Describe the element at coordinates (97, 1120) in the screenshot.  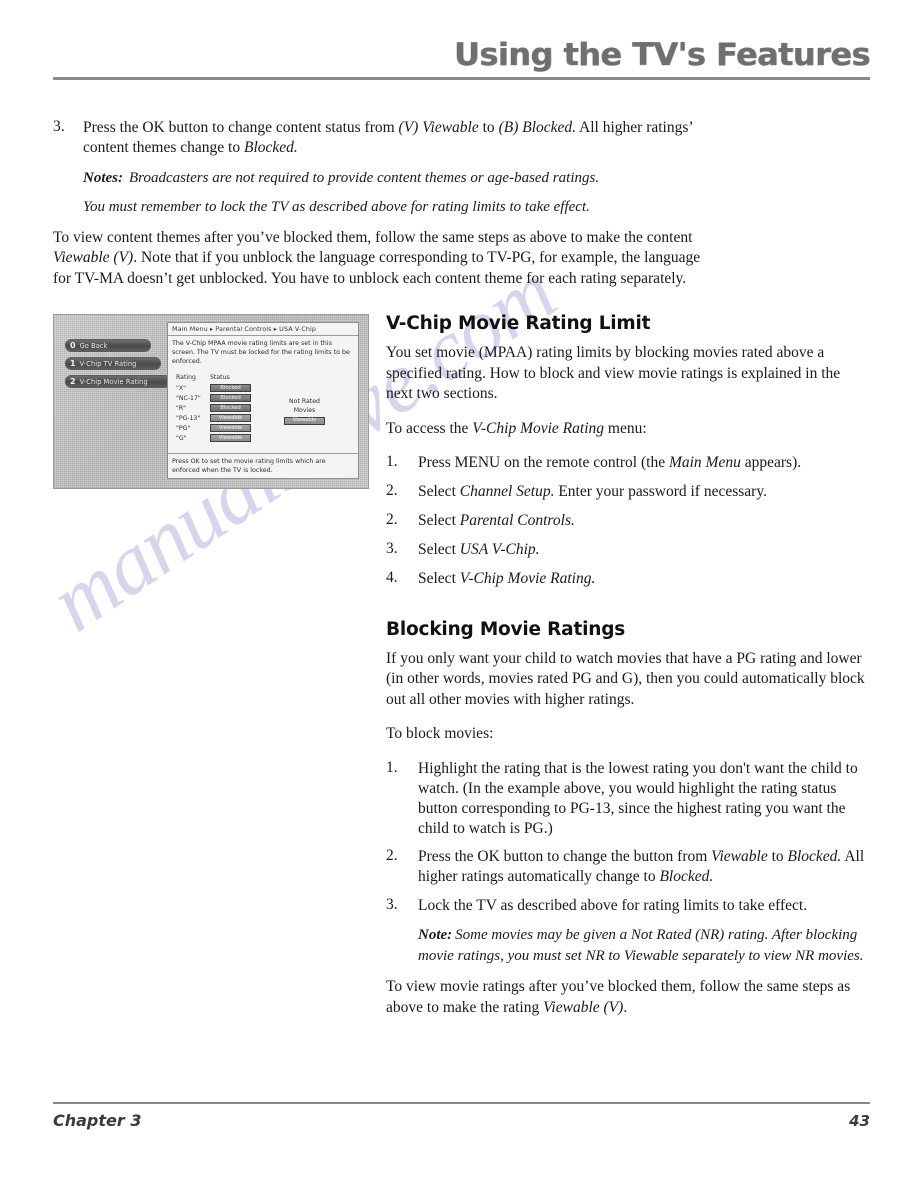
I see `footer-chapter-label: Chapter 3` at that location.